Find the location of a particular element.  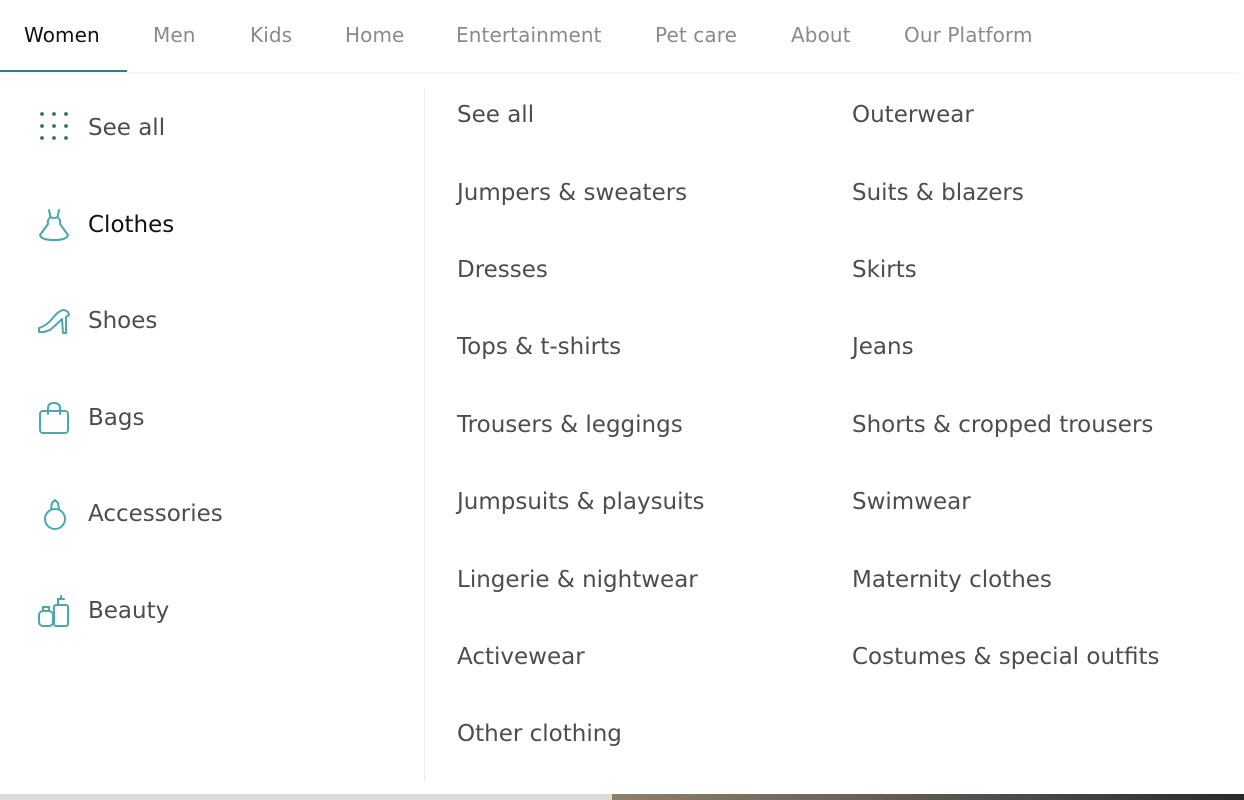

hero-image is located at coordinates (928, 797).